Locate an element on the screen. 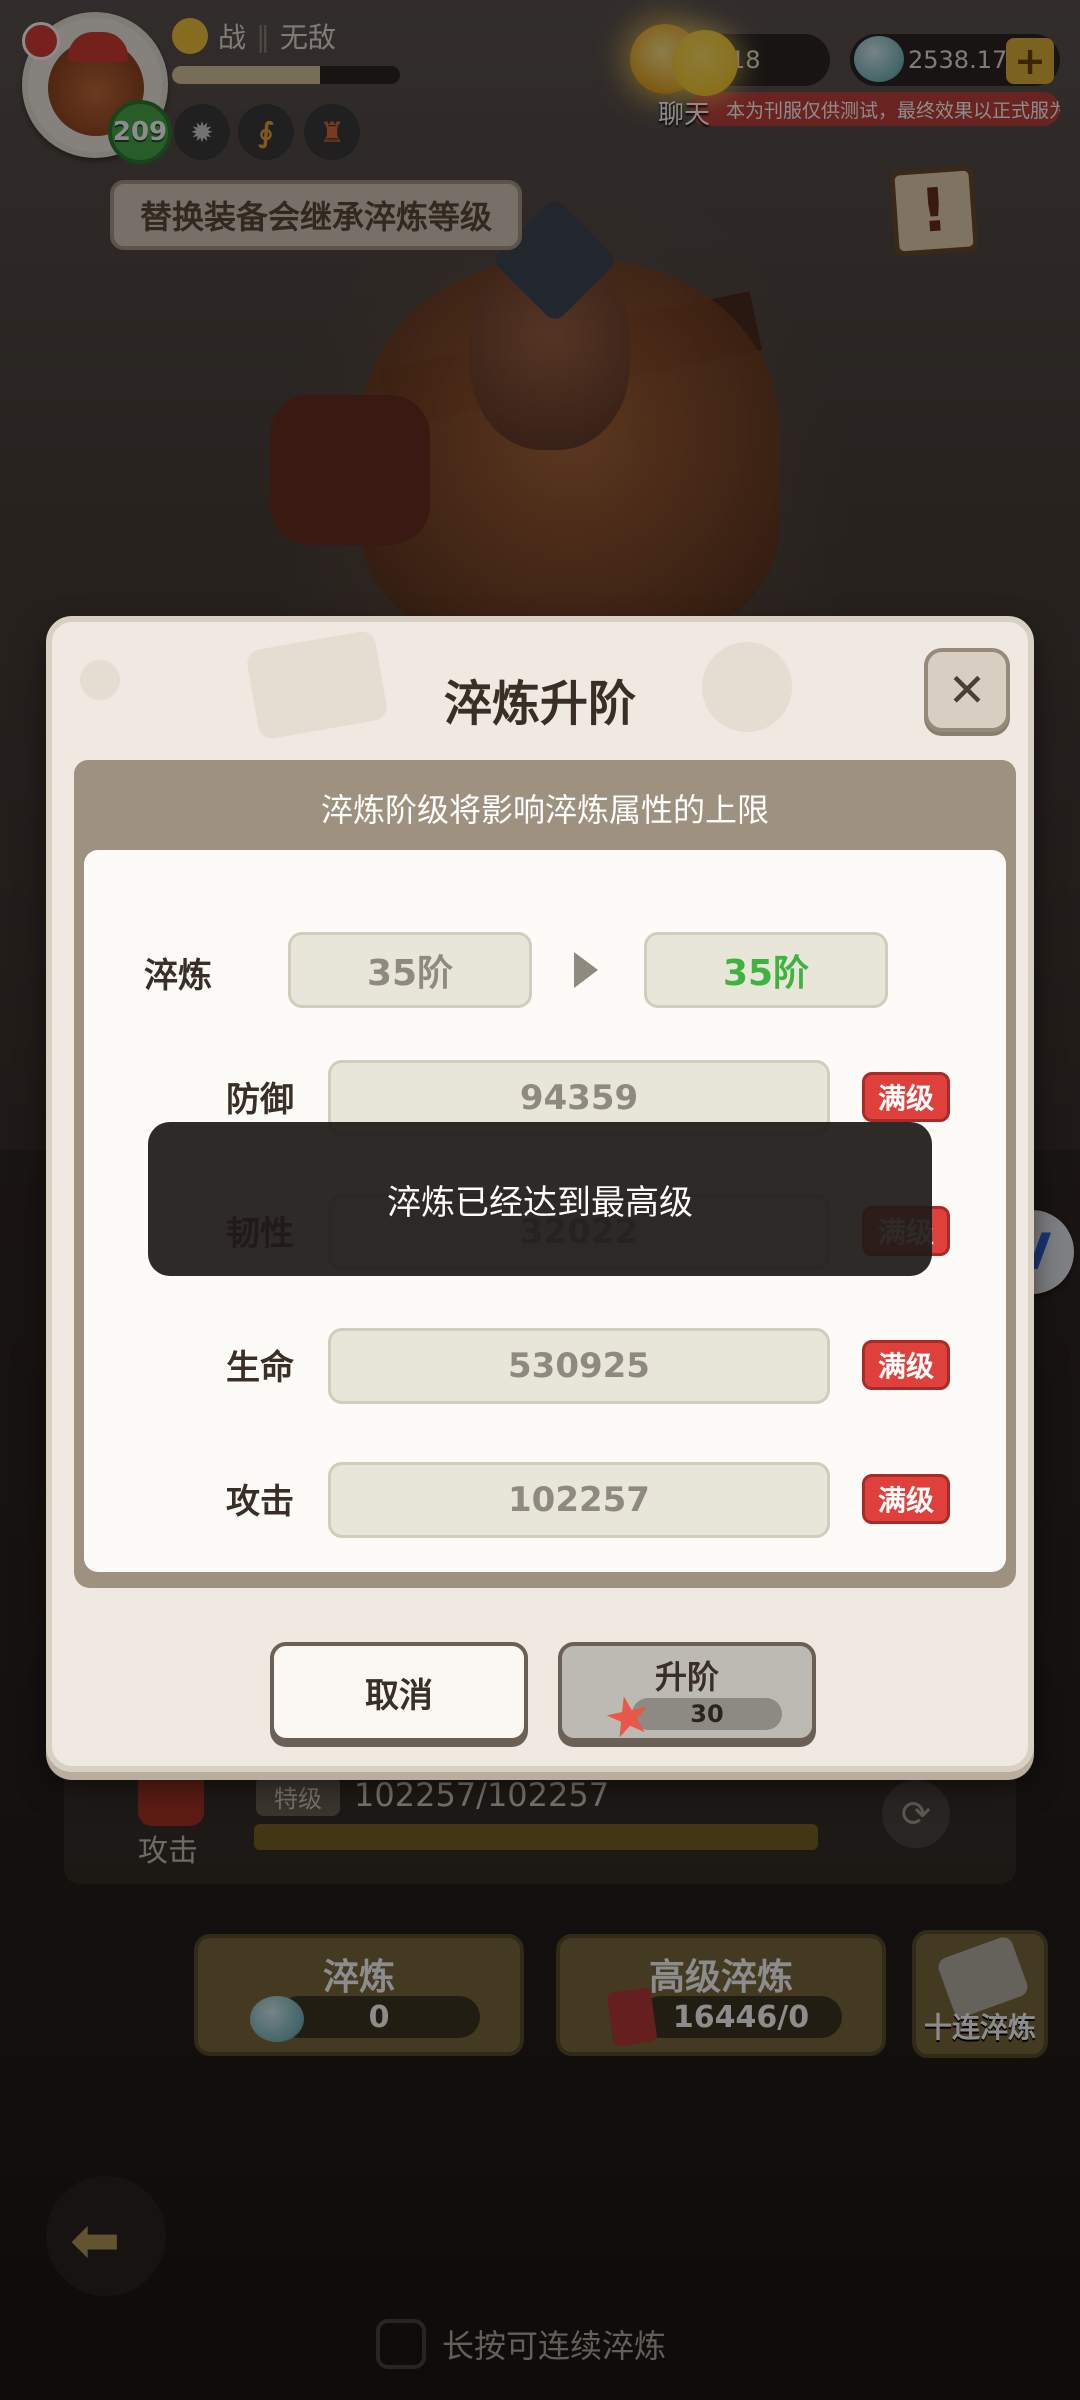 This screenshot has width=1080, height=2400. stage-next: 35阶 is located at coordinates (766, 970).